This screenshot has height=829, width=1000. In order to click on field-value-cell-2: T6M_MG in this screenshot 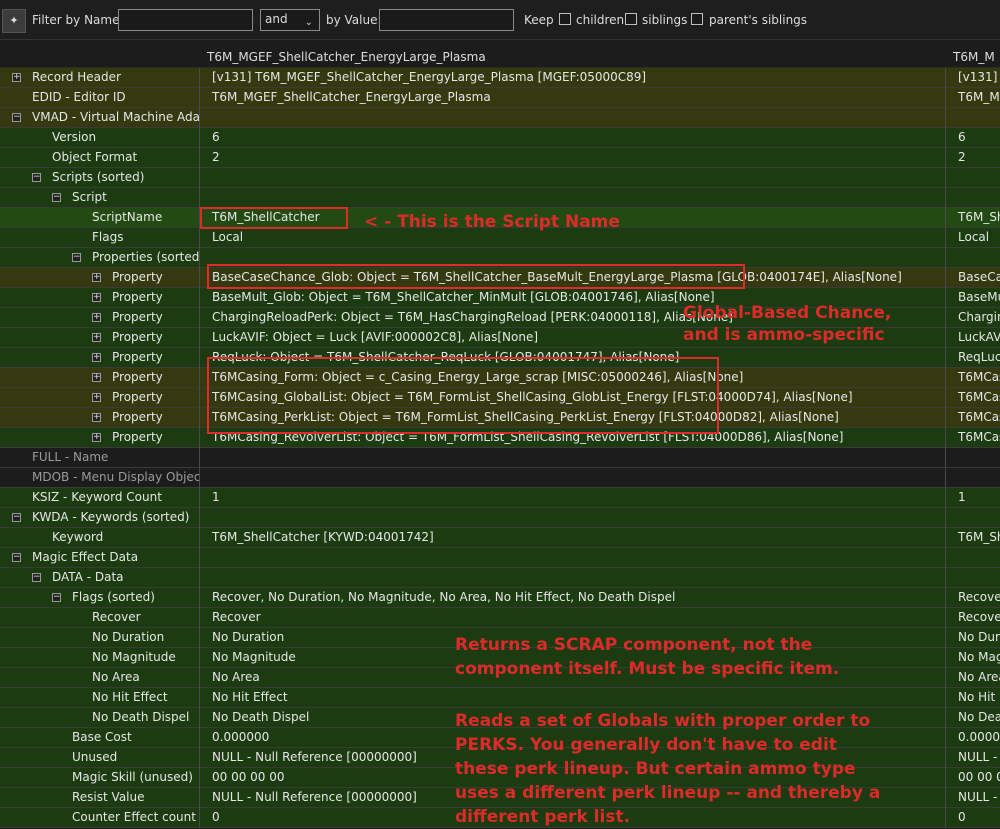, I will do `click(973, 98)`.